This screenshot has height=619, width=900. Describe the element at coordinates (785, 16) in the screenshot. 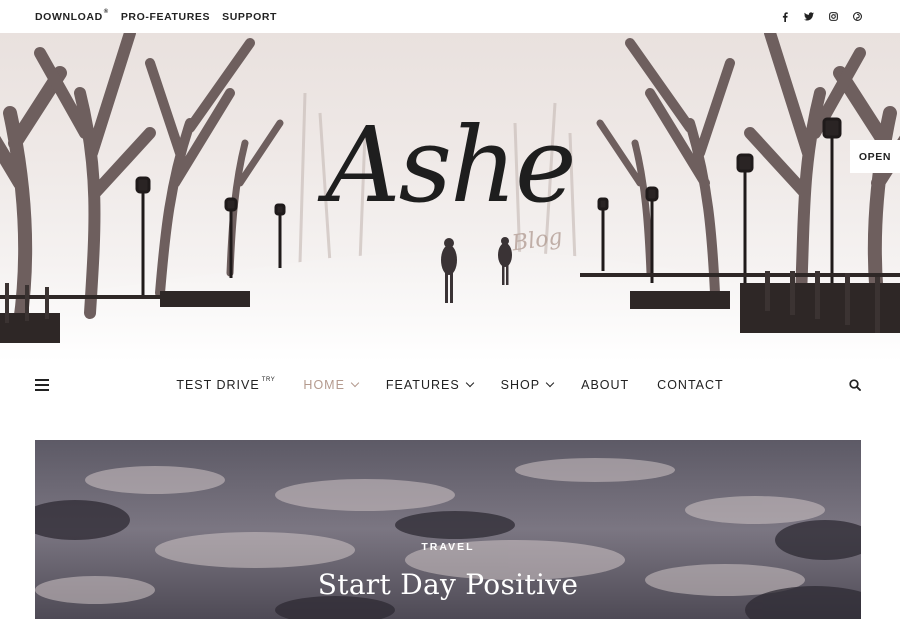

I see `facebook-icon` at that location.